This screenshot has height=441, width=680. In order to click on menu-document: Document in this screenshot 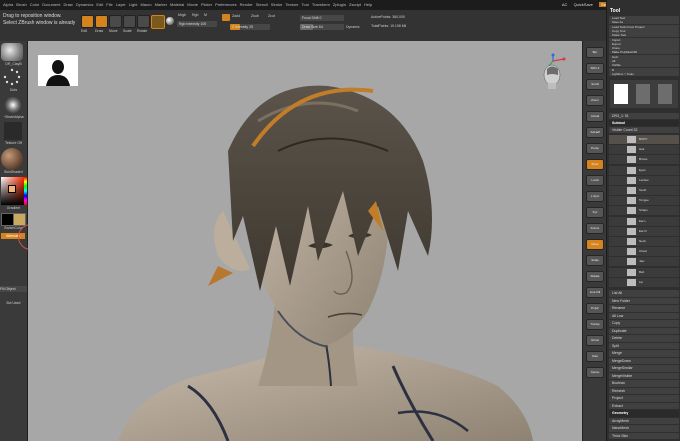, I will do `click(51, 5)`.